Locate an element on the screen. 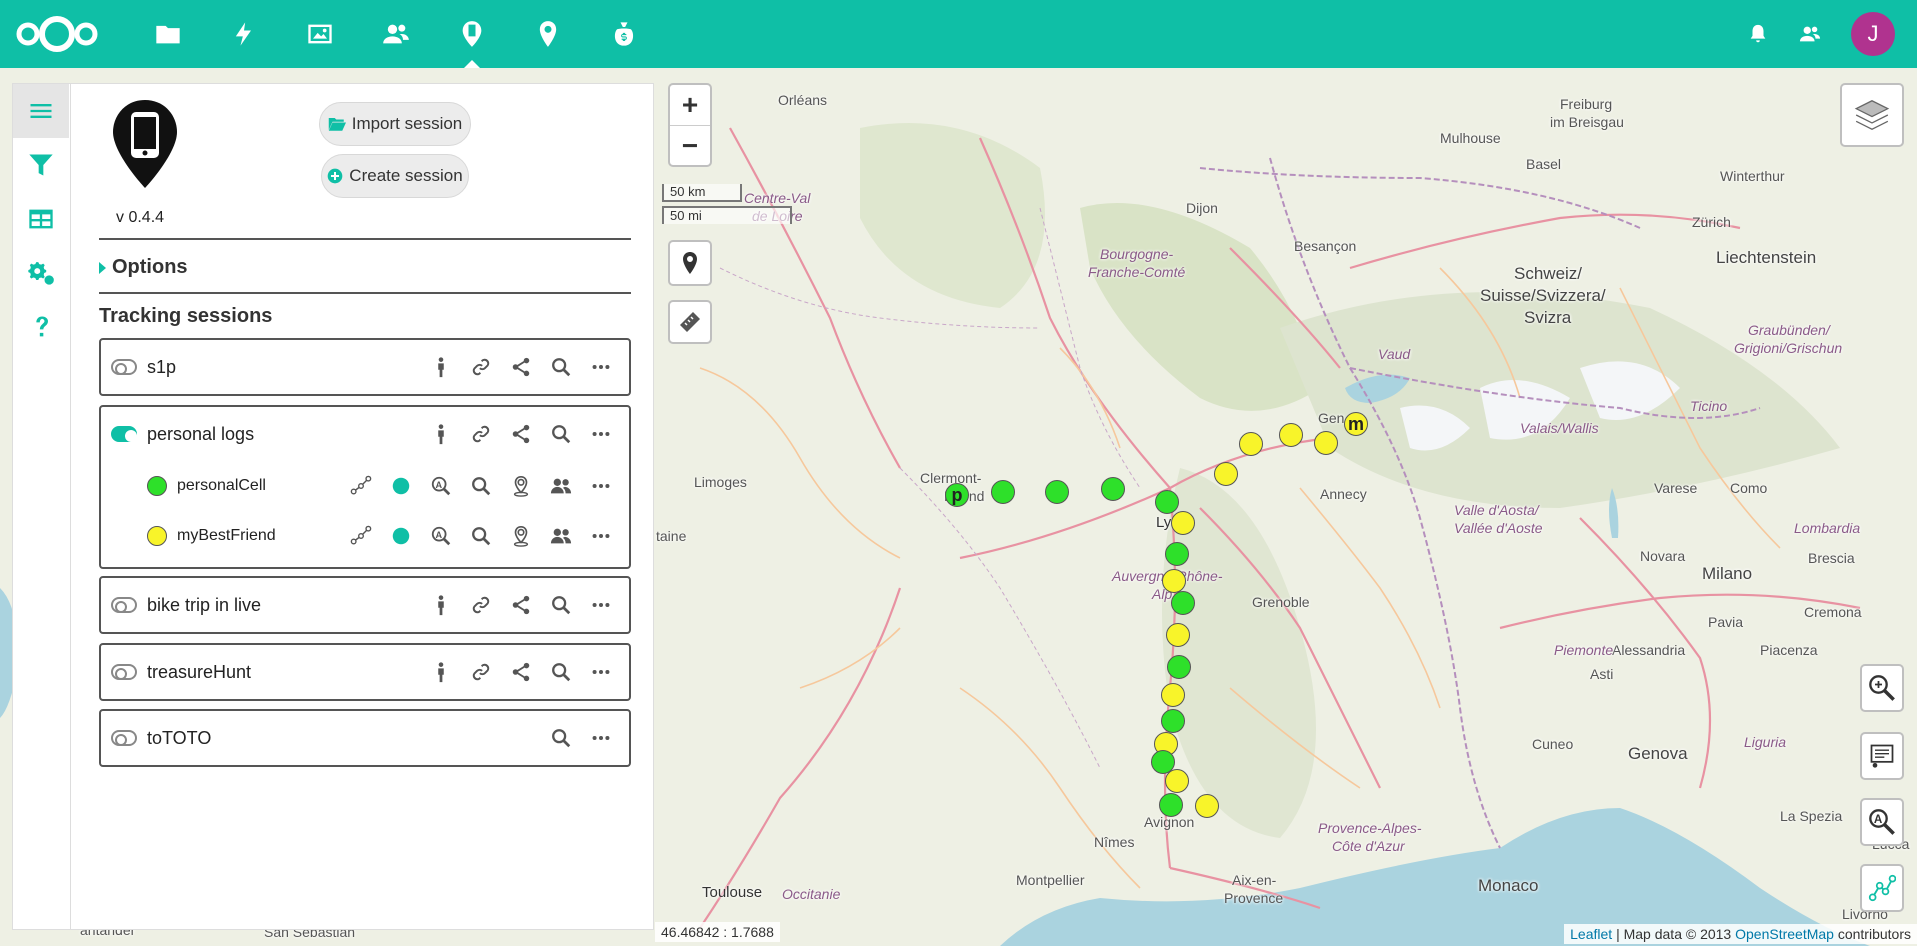  measure-button is located at coordinates (690, 322).